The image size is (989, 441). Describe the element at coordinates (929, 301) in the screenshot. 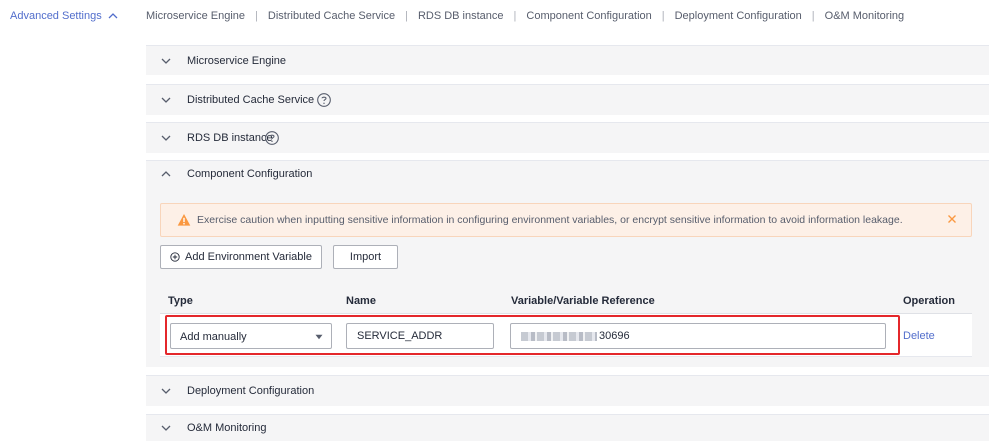

I see `column-header-operation: Operation` at that location.